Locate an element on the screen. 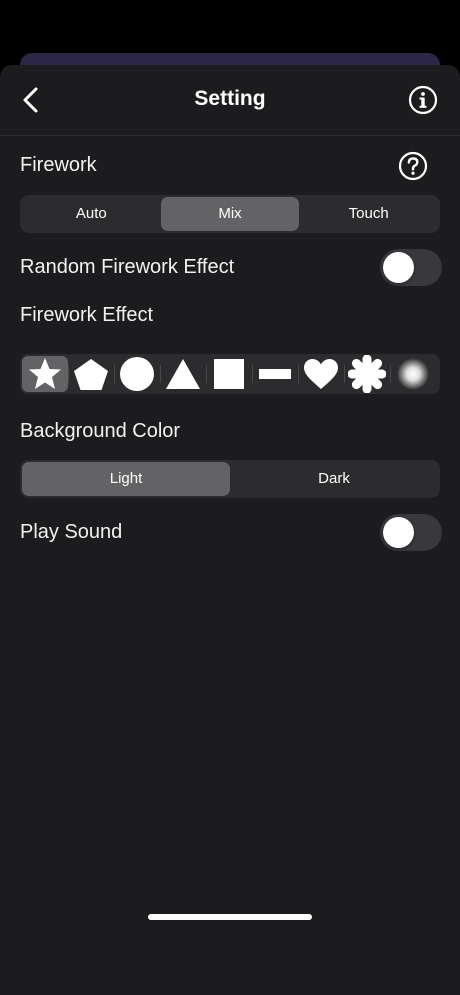  asterisk-icon is located at coordinates (367, 374).